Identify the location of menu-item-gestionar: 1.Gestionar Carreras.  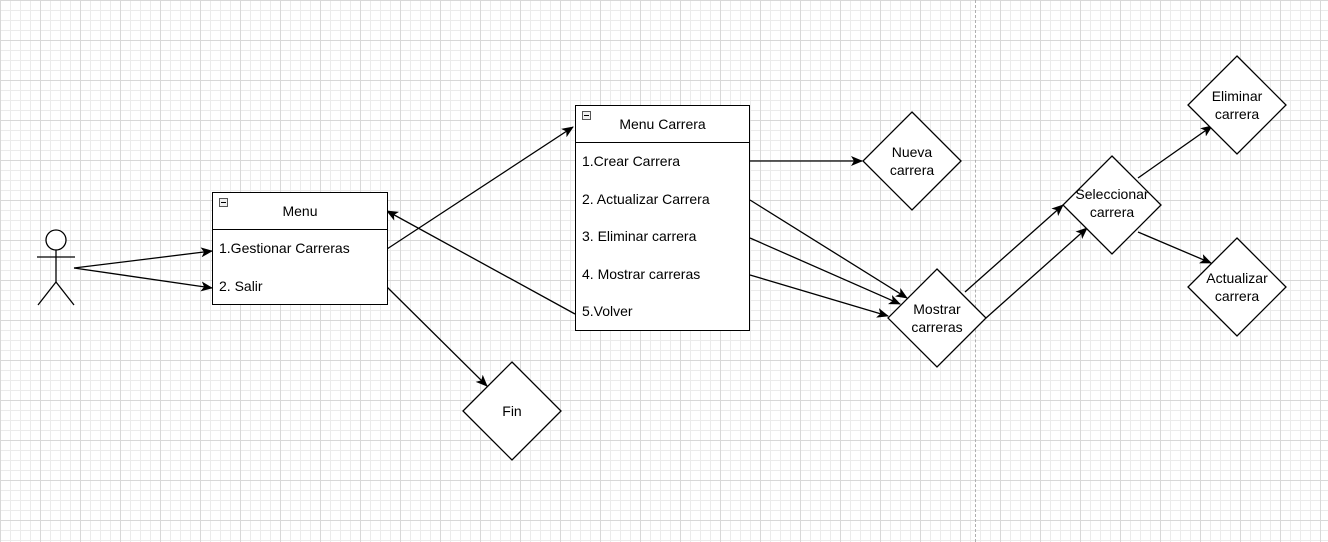
(300, 249).